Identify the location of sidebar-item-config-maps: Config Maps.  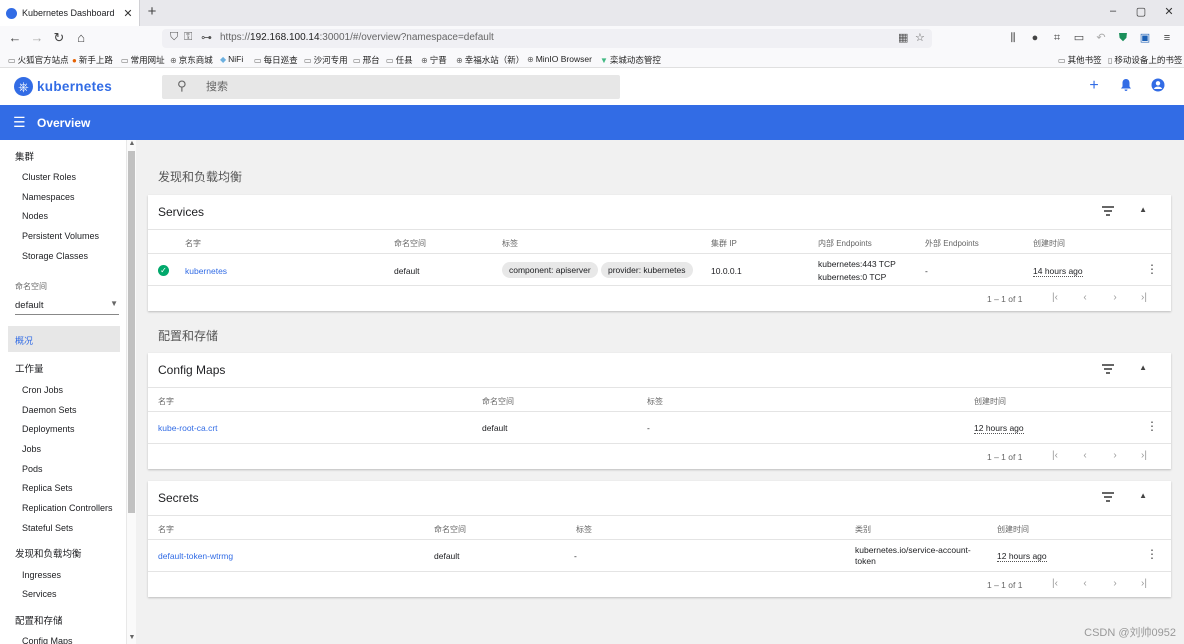
(47, 640).